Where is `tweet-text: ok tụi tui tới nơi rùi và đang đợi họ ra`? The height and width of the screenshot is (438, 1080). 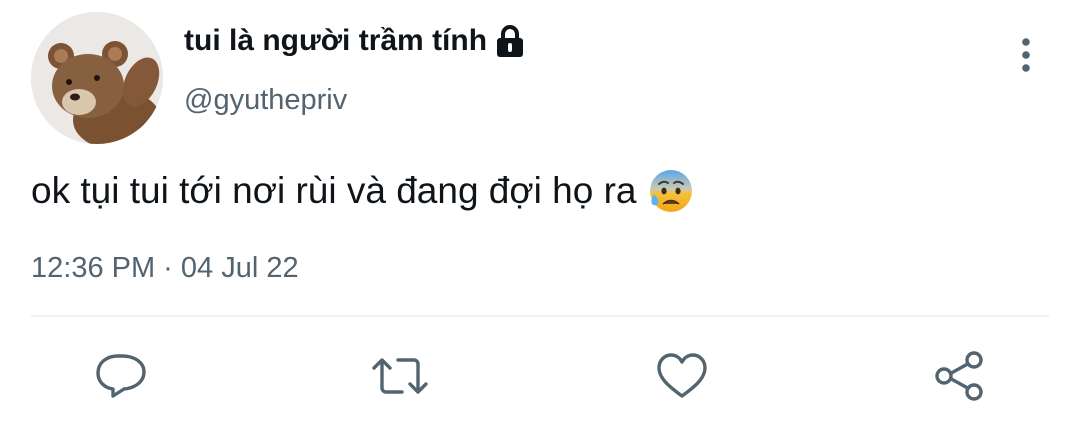
tweet-text: ok tụi tui tới nơi rùi và đang đợi họ ra is located at coordinates (362, 191).